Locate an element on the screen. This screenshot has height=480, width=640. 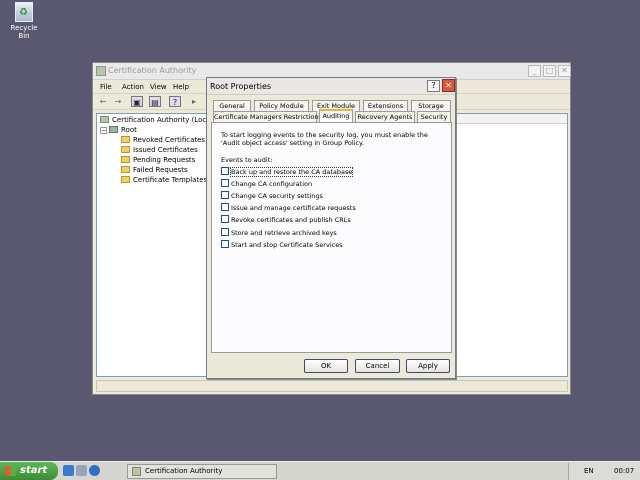
recycle-bin-shortcut: Recycle Bin is located at coordinates (24, 21).